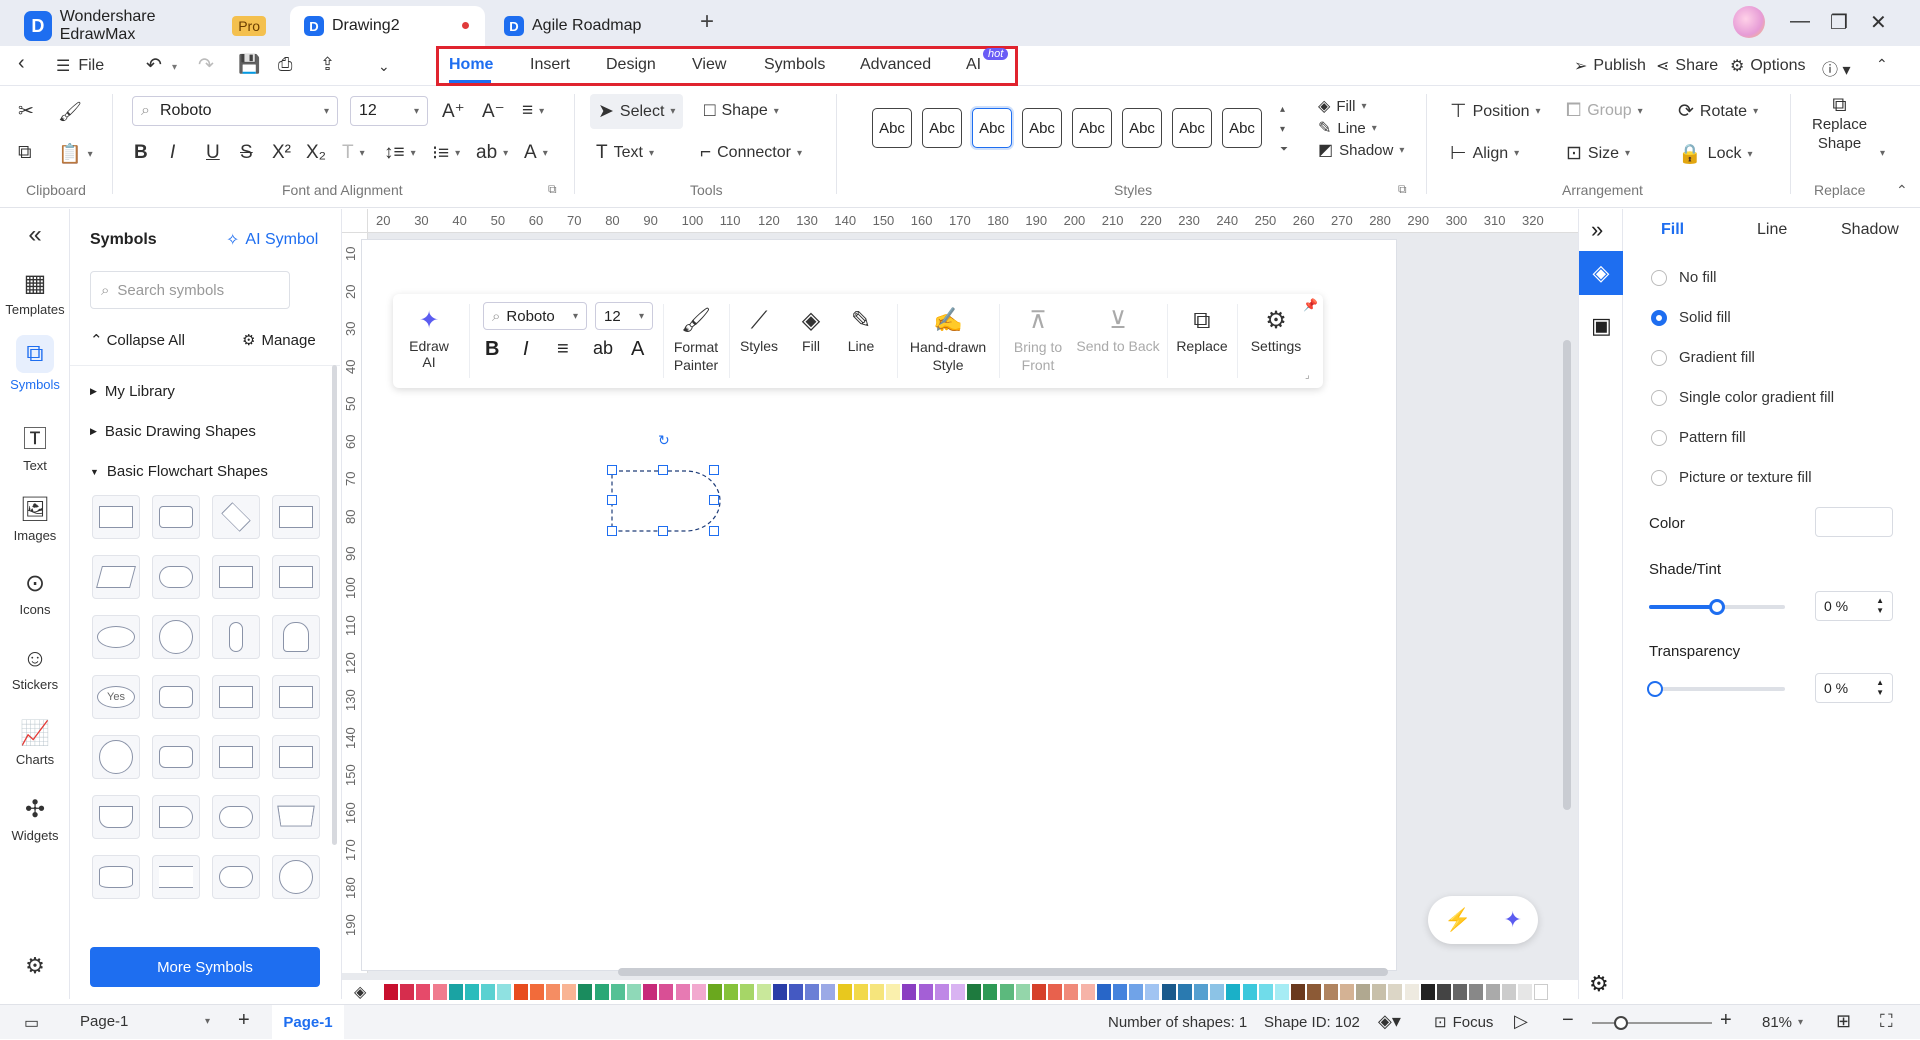 This screenshot has width=1920, height=1040. What do you see at coordinates (132, 391) in the screenshot?
I see `category-my-library: ▶ My Library` at bounding box center [132, 391].